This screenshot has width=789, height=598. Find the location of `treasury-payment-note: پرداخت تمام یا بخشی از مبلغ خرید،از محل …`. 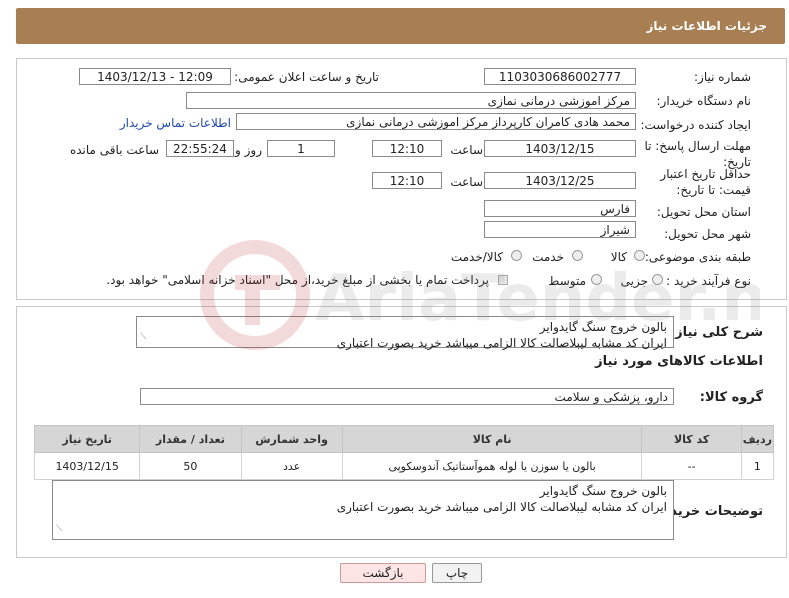

treasury-payment-note: پرداخت تمام یا بخشی از مبلغ خرید،از محل … is located at coordinates (297, 280).